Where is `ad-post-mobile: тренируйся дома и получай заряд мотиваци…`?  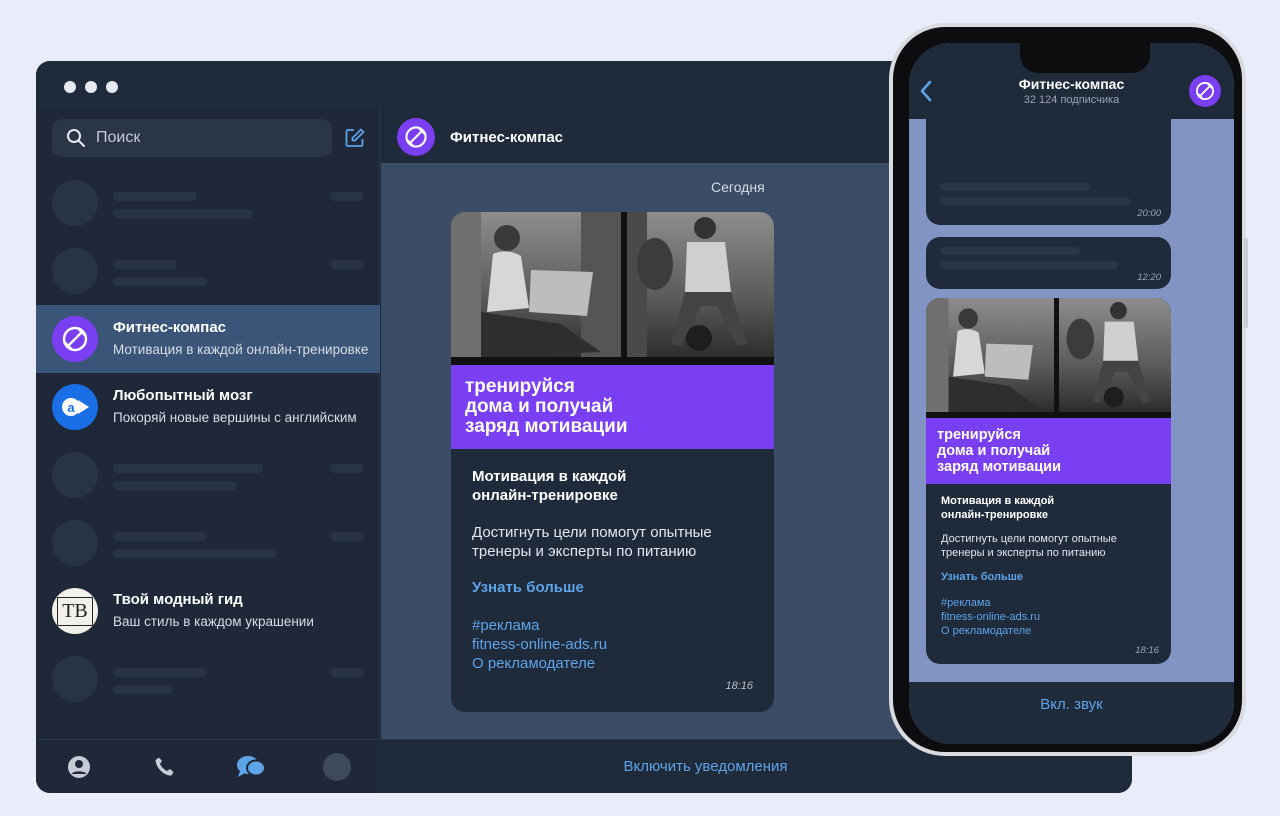 ad-post-mobile: тренируйся дома и получай заряд мотиваци… is located at coordinates (1048, 481).